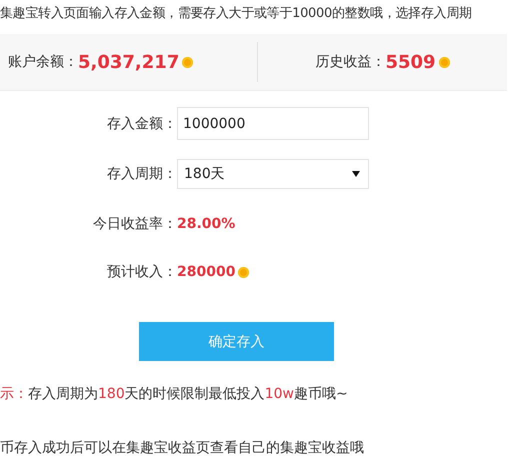  Describe the element at coordinates (141, 123) in the screenshot. I see `field-label: 存入金额：` at that location.